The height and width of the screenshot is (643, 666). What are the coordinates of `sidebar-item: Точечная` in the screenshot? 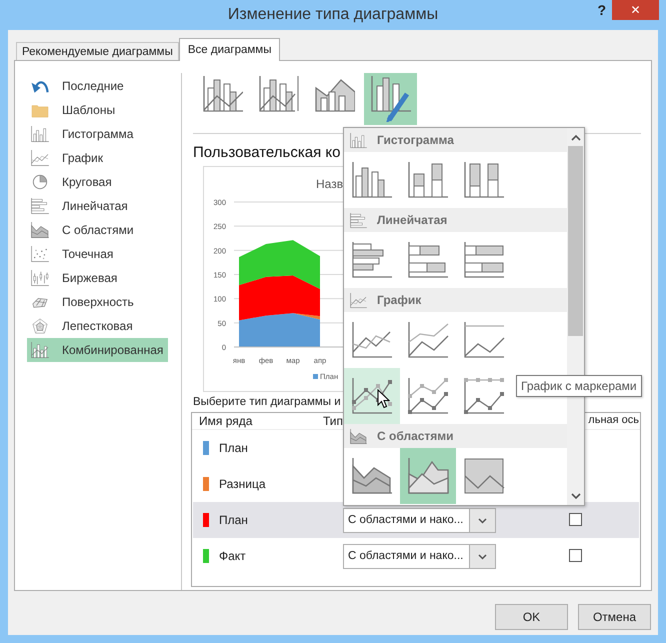 It's located at (97, 254).